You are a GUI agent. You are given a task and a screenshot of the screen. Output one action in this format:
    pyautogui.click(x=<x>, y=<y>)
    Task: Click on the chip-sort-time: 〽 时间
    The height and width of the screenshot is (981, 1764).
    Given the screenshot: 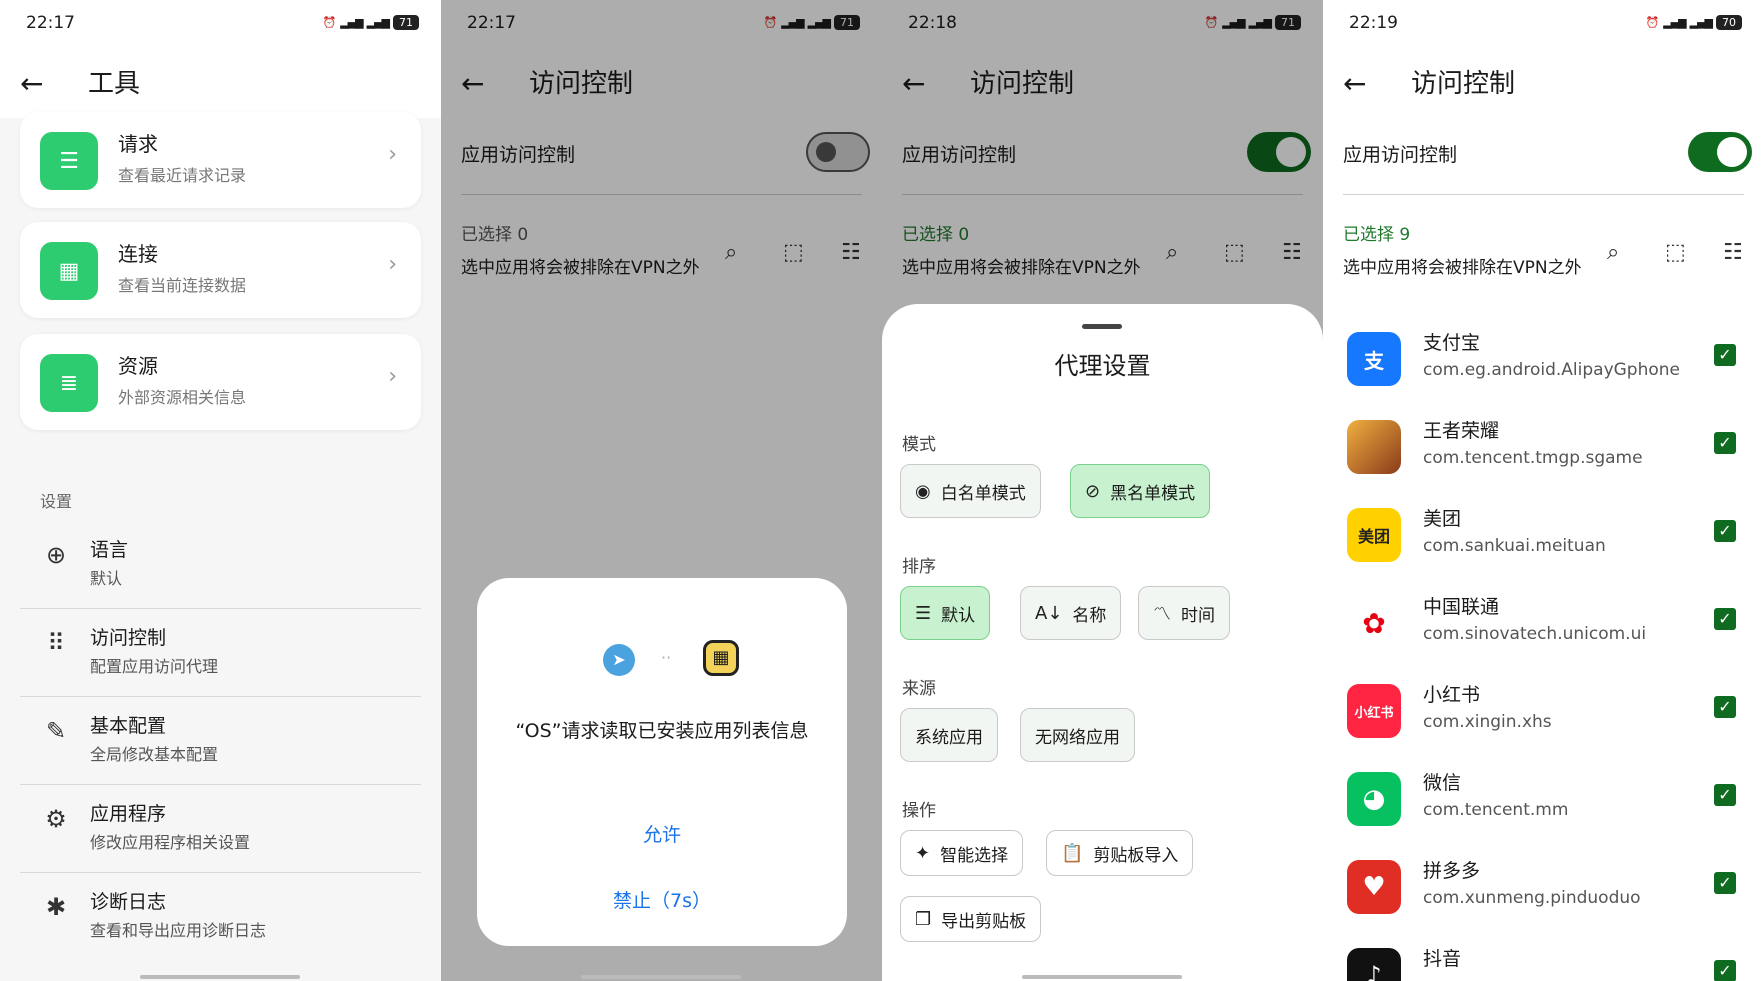 What is the action you would take?
    pyautogui.click(x=1184, y=613)
    